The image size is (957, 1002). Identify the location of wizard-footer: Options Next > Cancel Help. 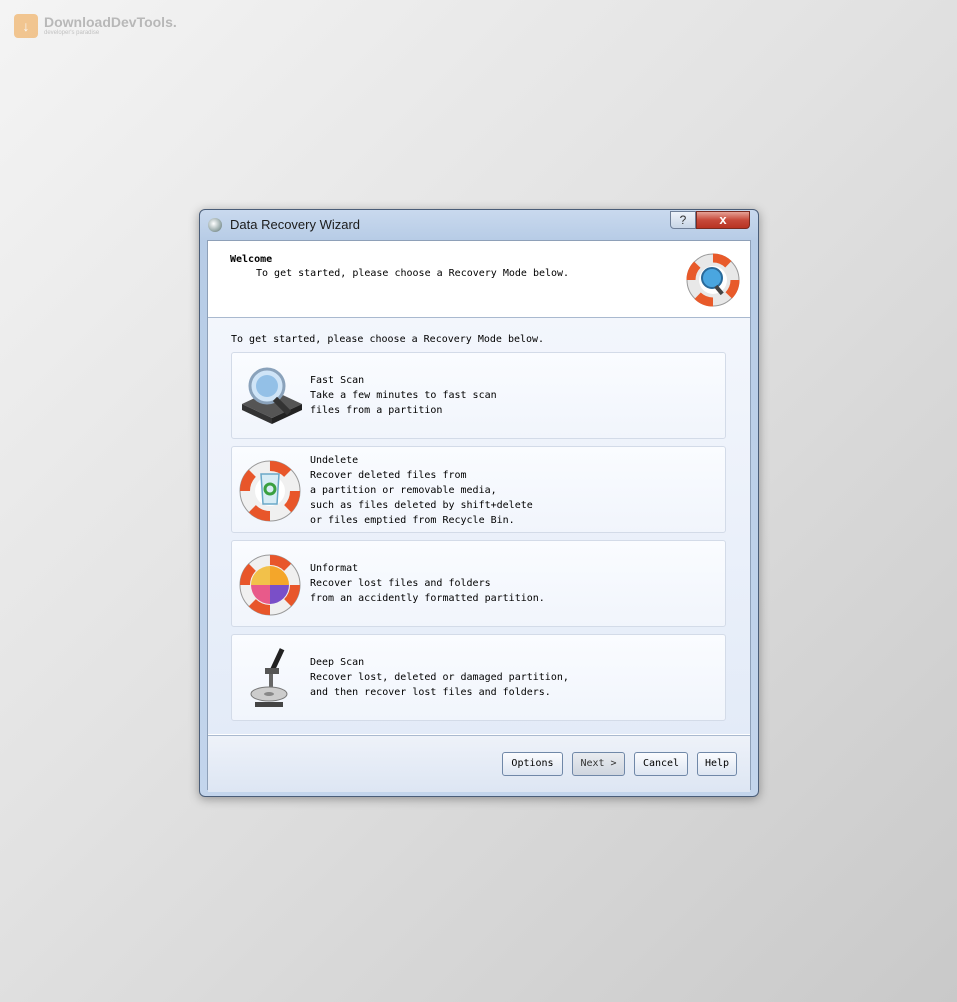
(479, 763).